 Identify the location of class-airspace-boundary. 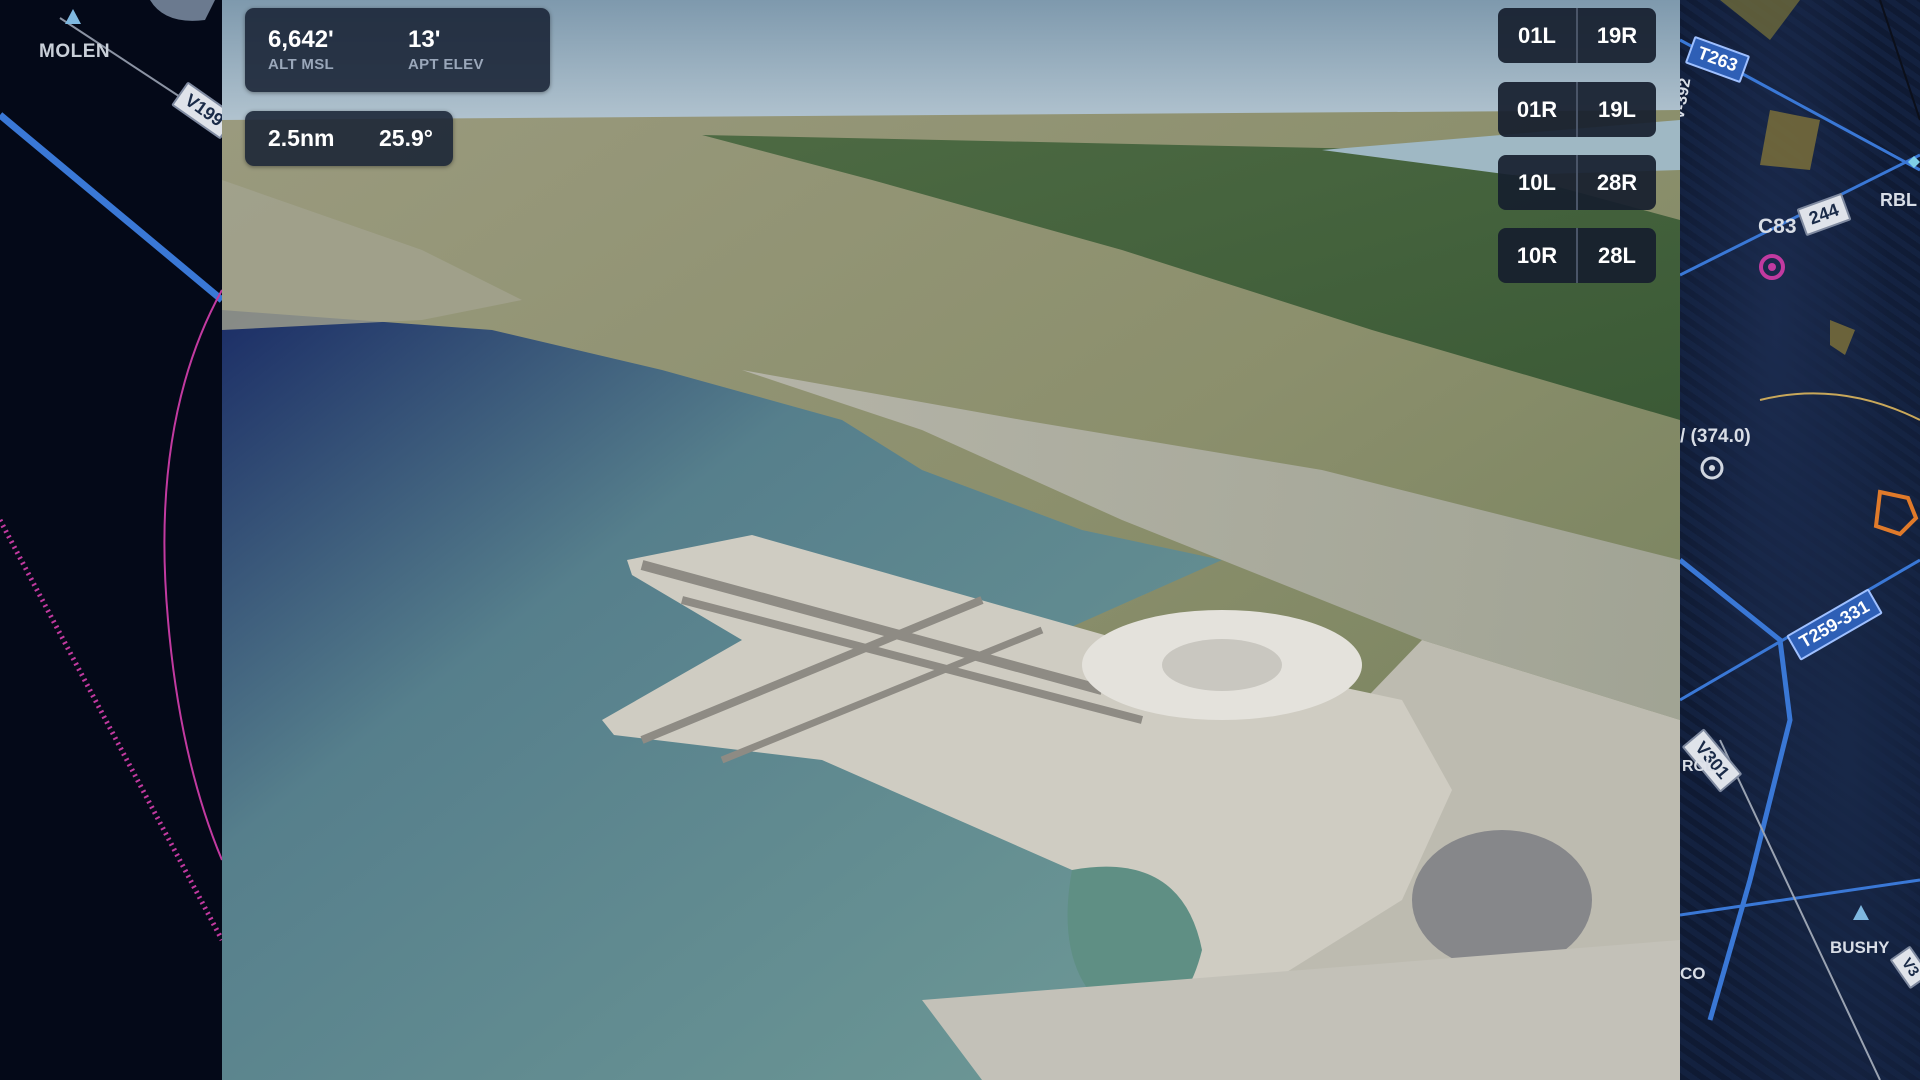
(192, 575).